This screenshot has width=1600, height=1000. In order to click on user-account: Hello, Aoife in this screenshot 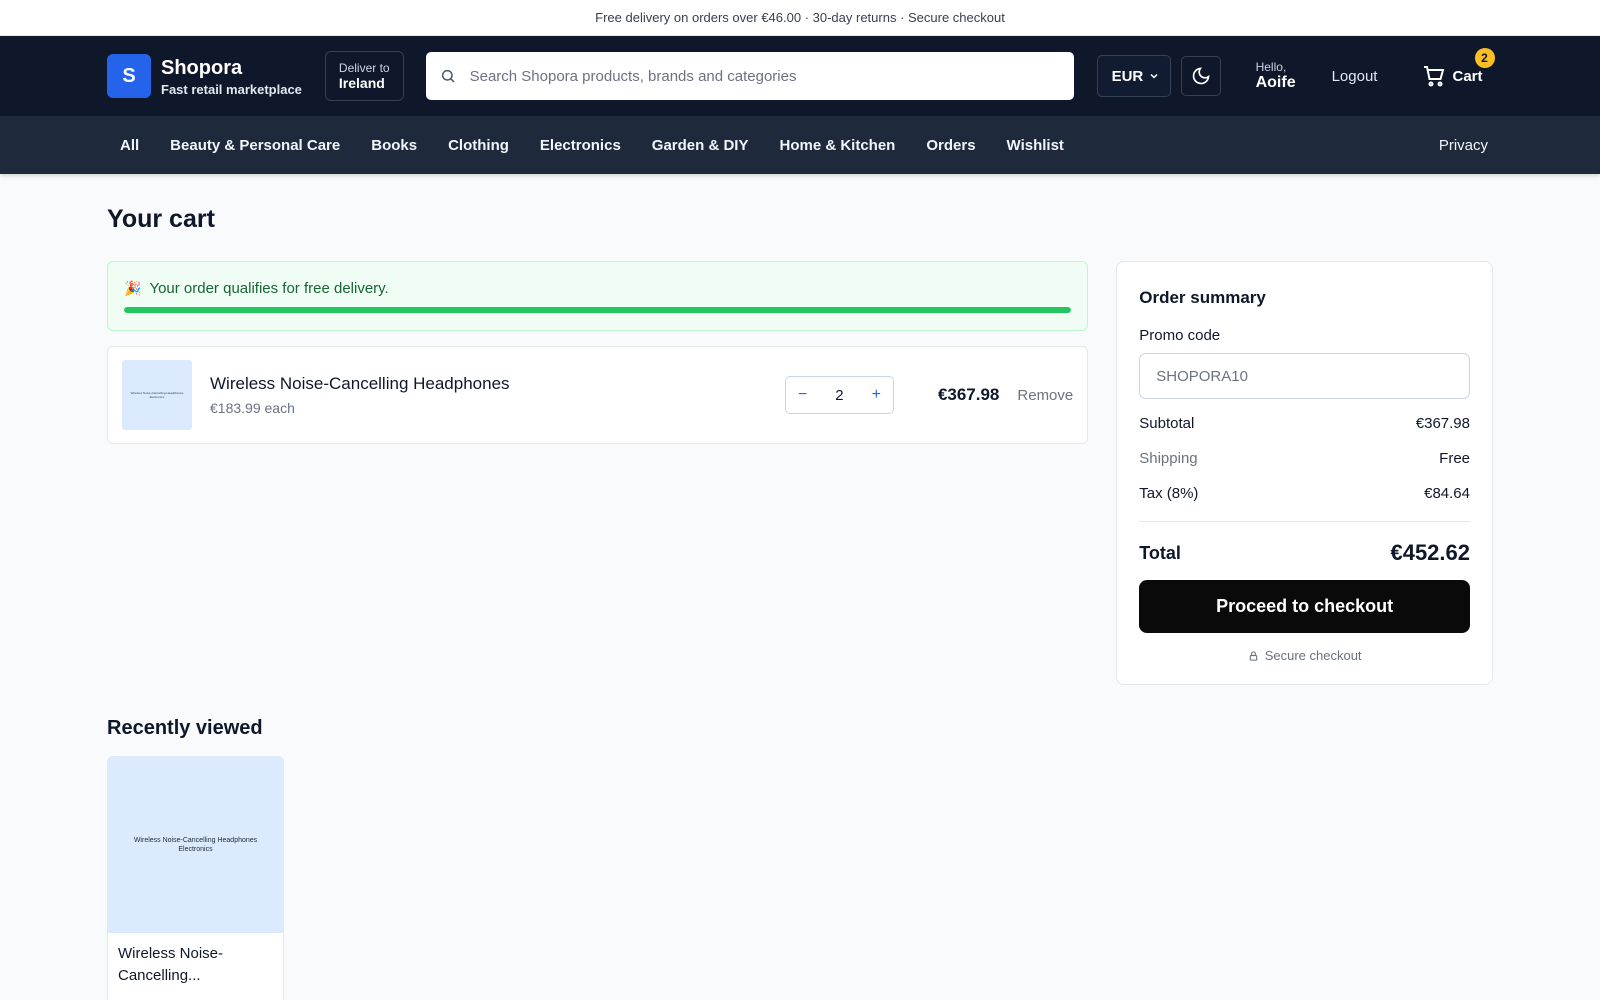, I will do `click(1276, 76)`.